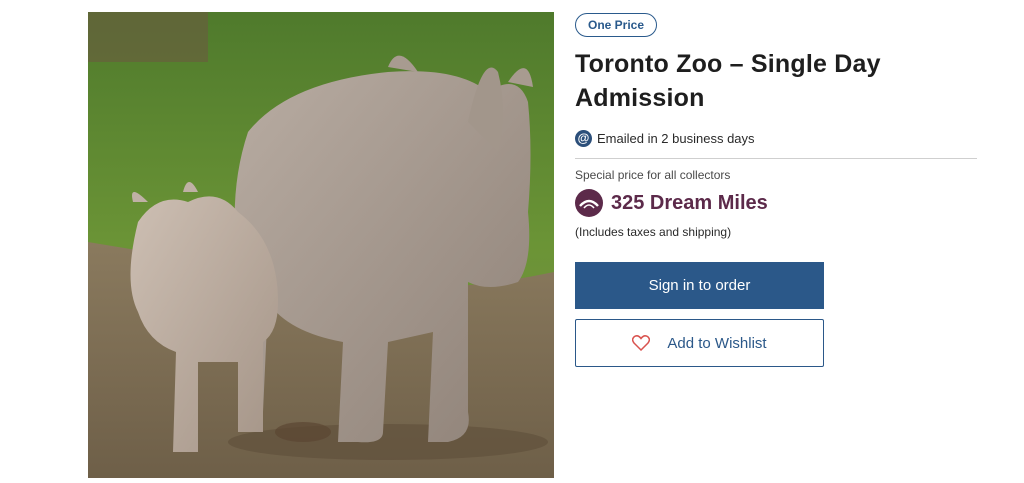  What do you see at coordinates (676, 138) in the screenshot?
I see `delivery-text: Emailed in 2 business days` at bounding box center [676, 138].